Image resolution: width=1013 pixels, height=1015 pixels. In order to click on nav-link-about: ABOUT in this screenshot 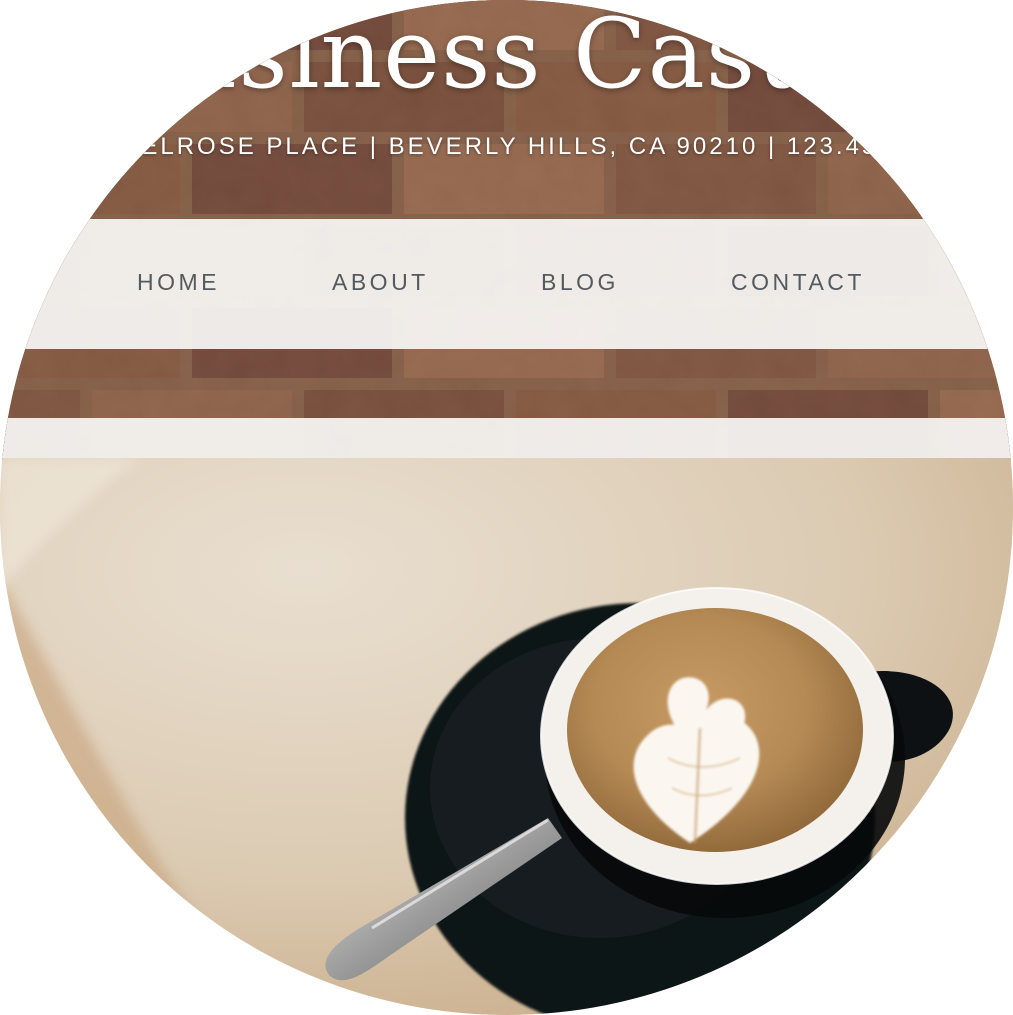, I will do `click(380, 282)`.